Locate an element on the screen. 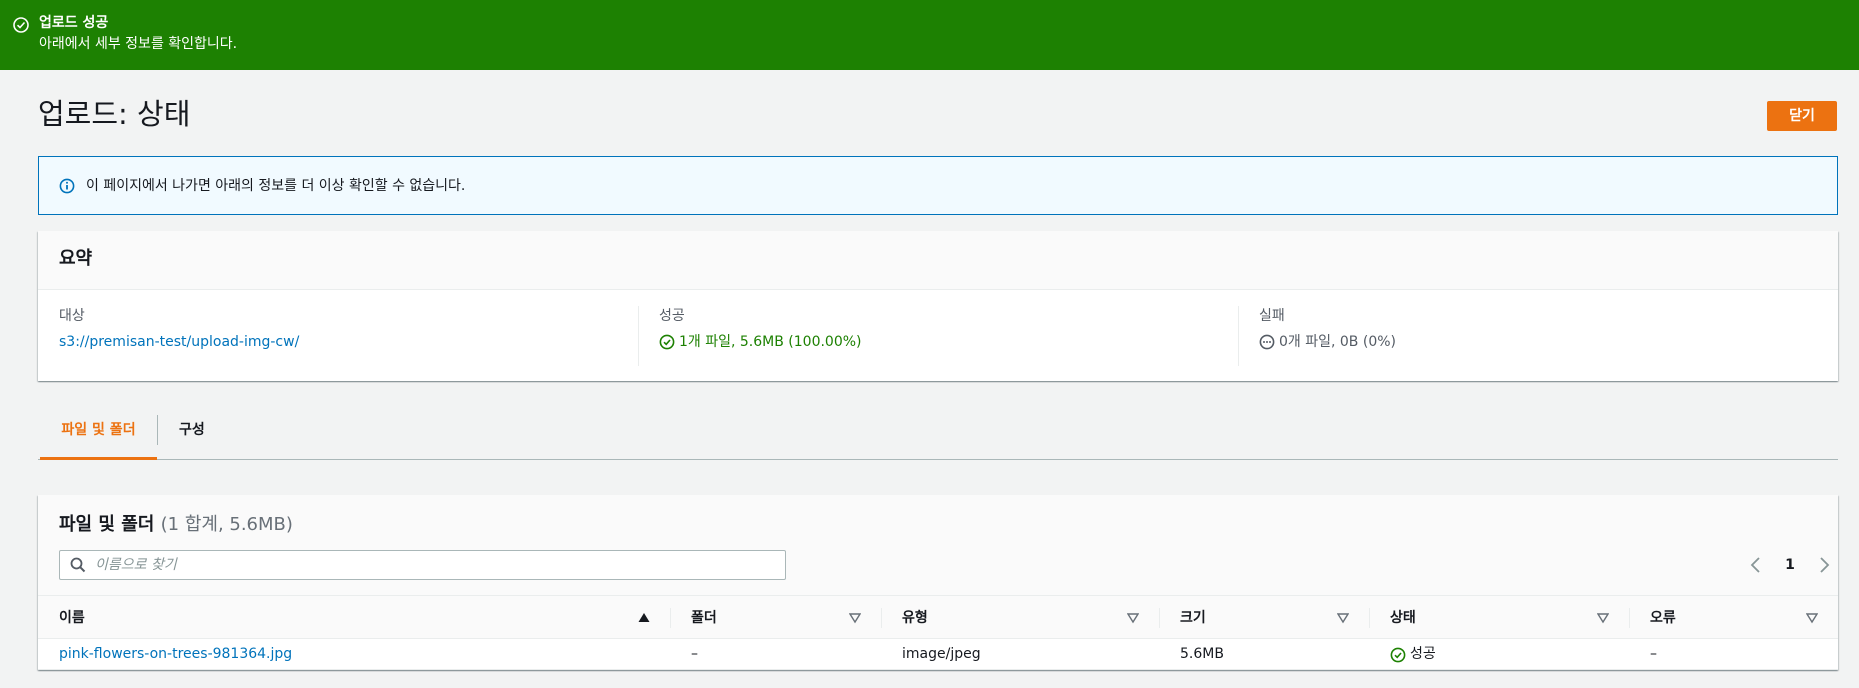  table-header-row: 이름 폴더 유형 크기 상태 오류 is located at coordinates (938, 617).